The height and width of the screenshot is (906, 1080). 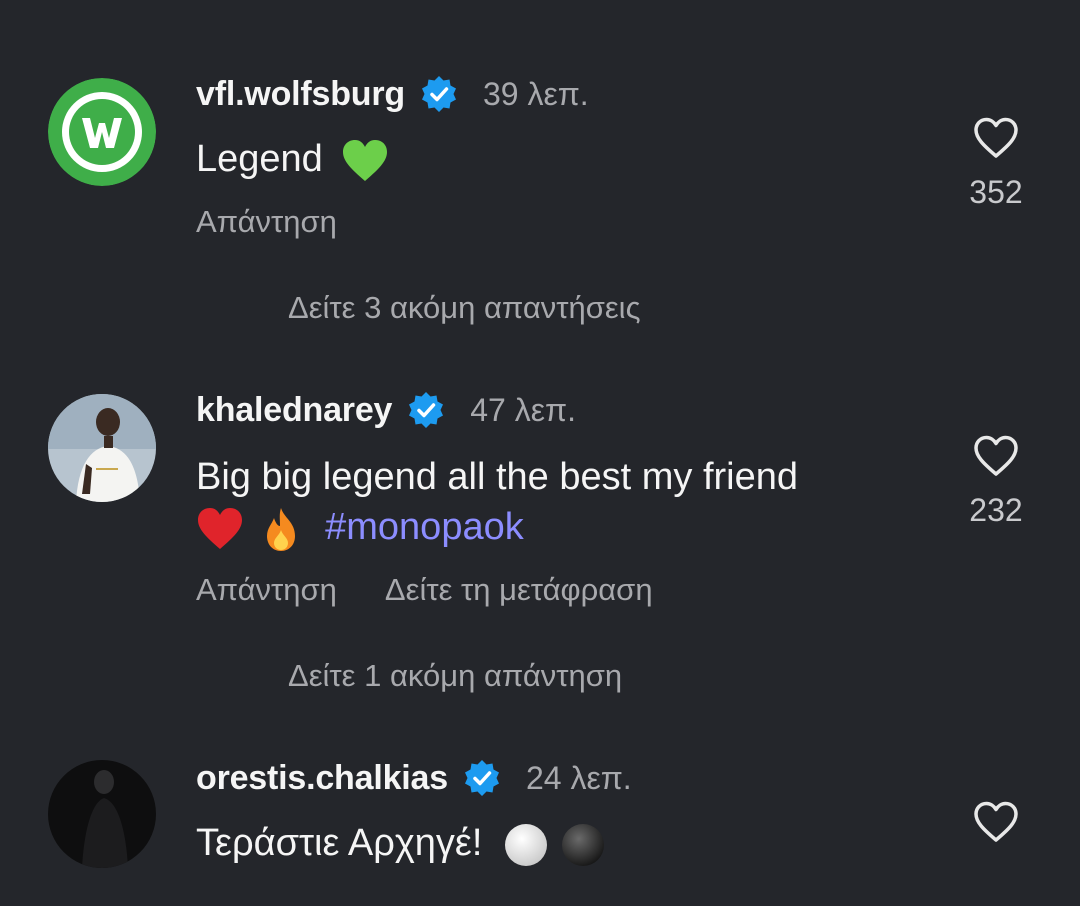 I want to click on like-count: 232, so click(x=996, y=510).